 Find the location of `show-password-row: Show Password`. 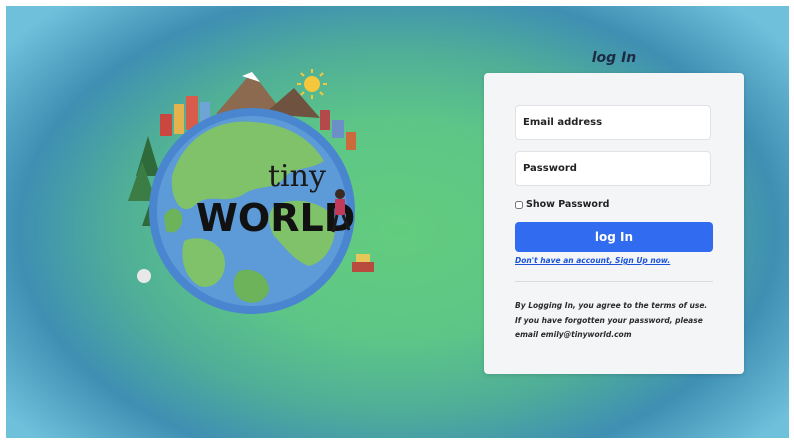

show-password-row: Show Password is located at coordinates (562, 204).